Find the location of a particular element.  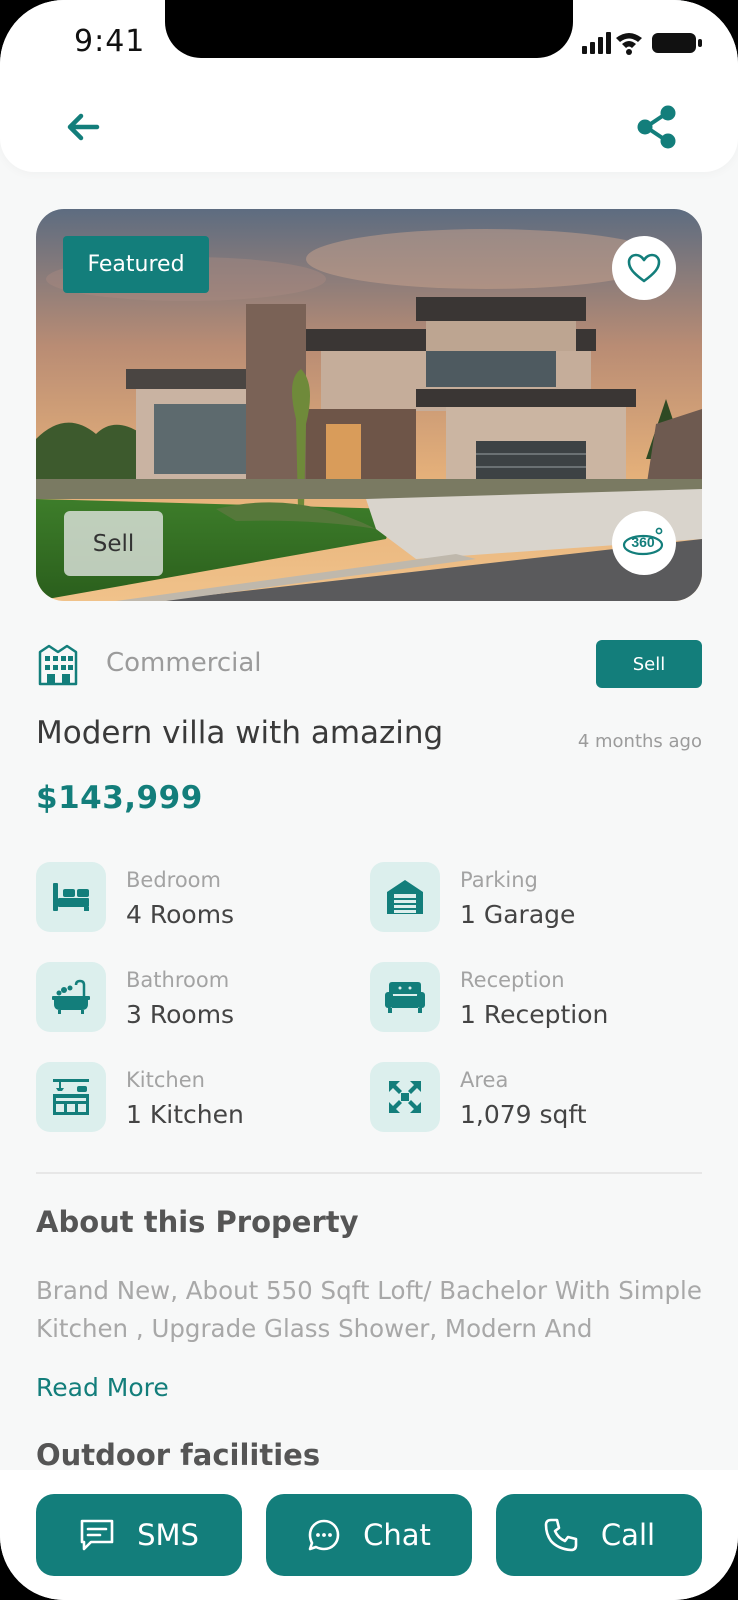

feature-label: Parking is located at coordinates (499, 880).